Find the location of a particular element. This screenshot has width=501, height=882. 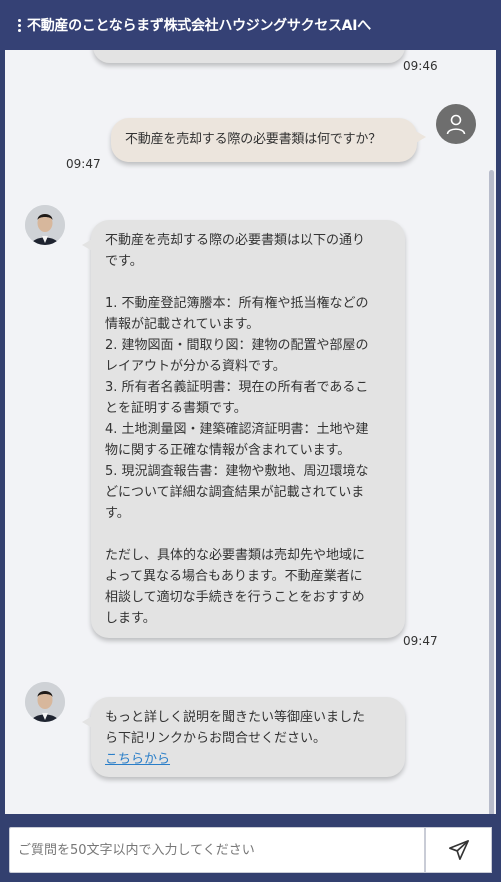

message-time: 09:46 is located at coordinates (420, 66).